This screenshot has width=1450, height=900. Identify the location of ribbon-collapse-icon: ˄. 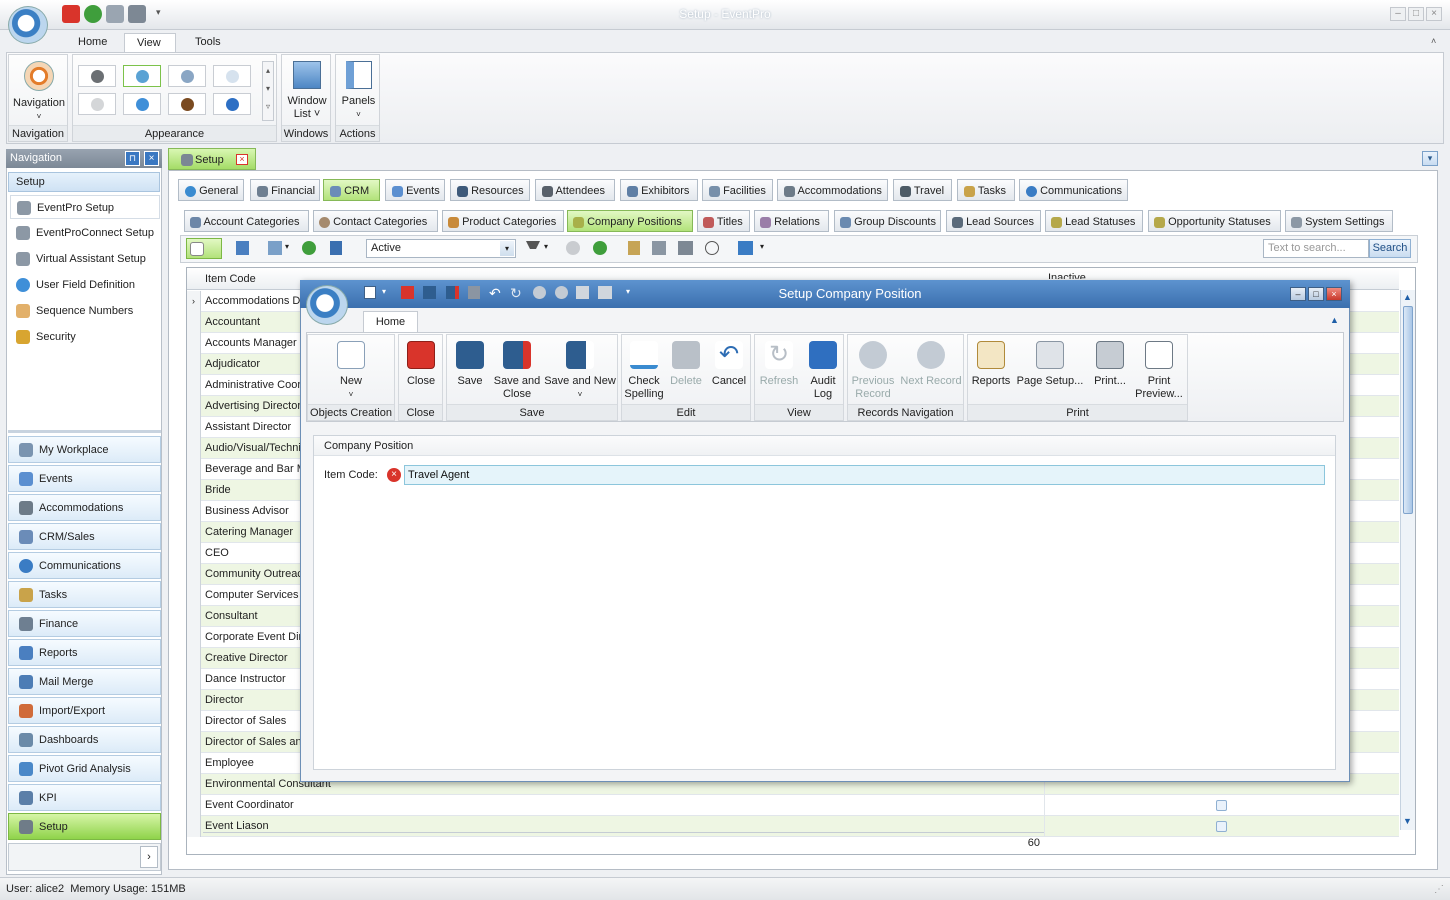
(1433, 41).